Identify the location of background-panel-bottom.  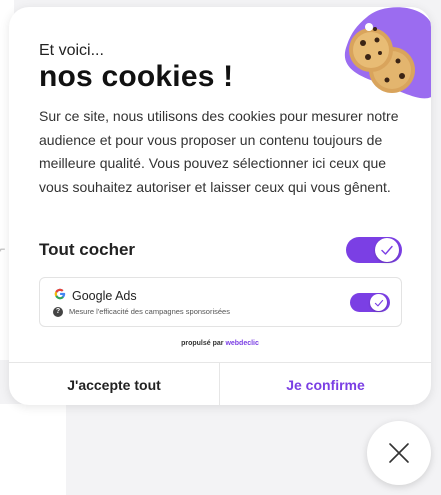
(33, 449).